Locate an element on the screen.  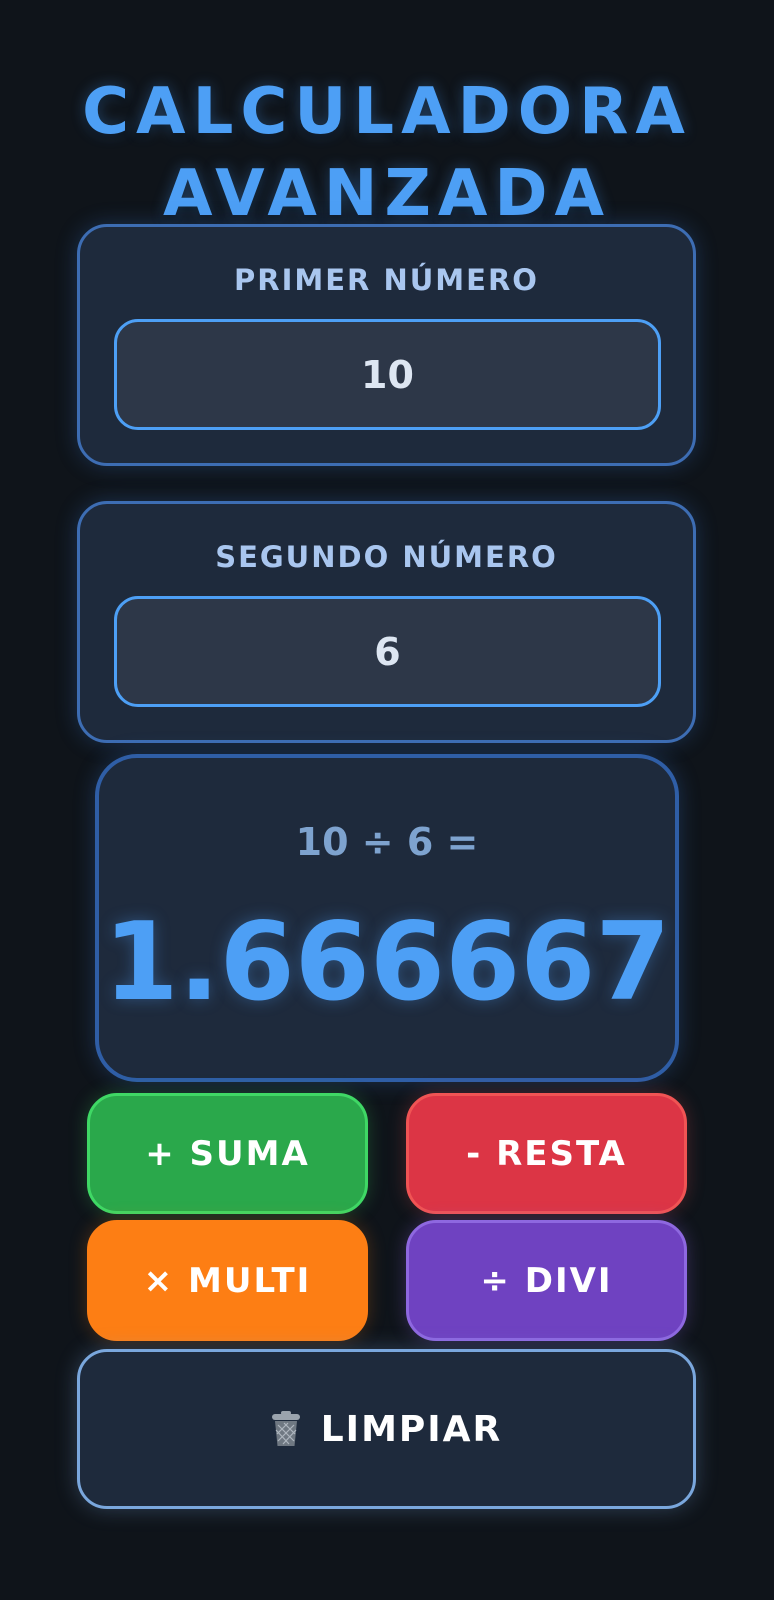
add-button: + SUMA is located at coordinates (227, 1153).